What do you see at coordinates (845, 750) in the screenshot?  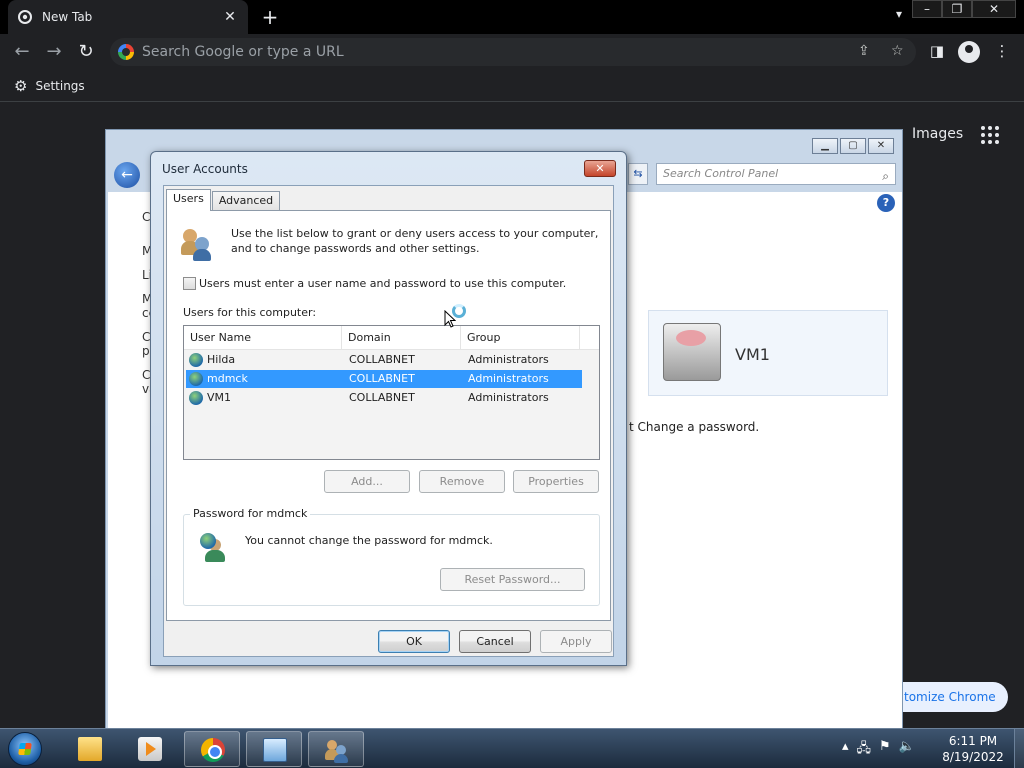 I see `show-hidden-icons-icon: ▴` at bounding box center [845, 750].